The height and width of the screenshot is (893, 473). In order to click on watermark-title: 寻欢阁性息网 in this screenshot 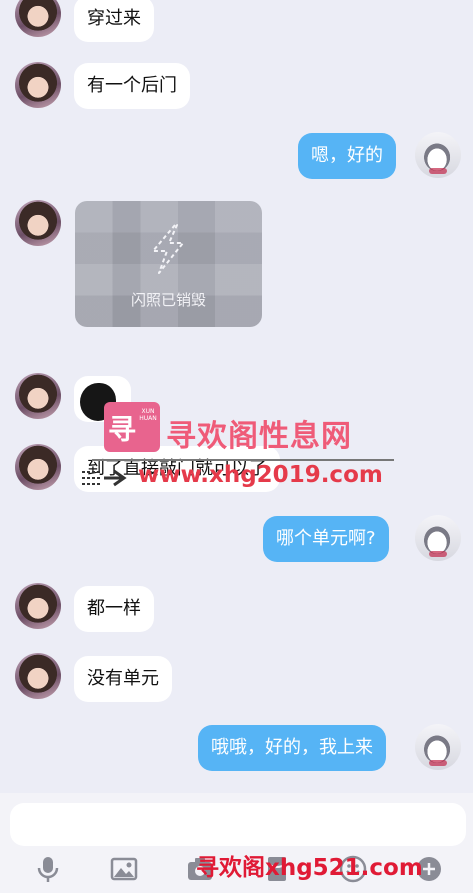, I will do `click(259, 436)`.